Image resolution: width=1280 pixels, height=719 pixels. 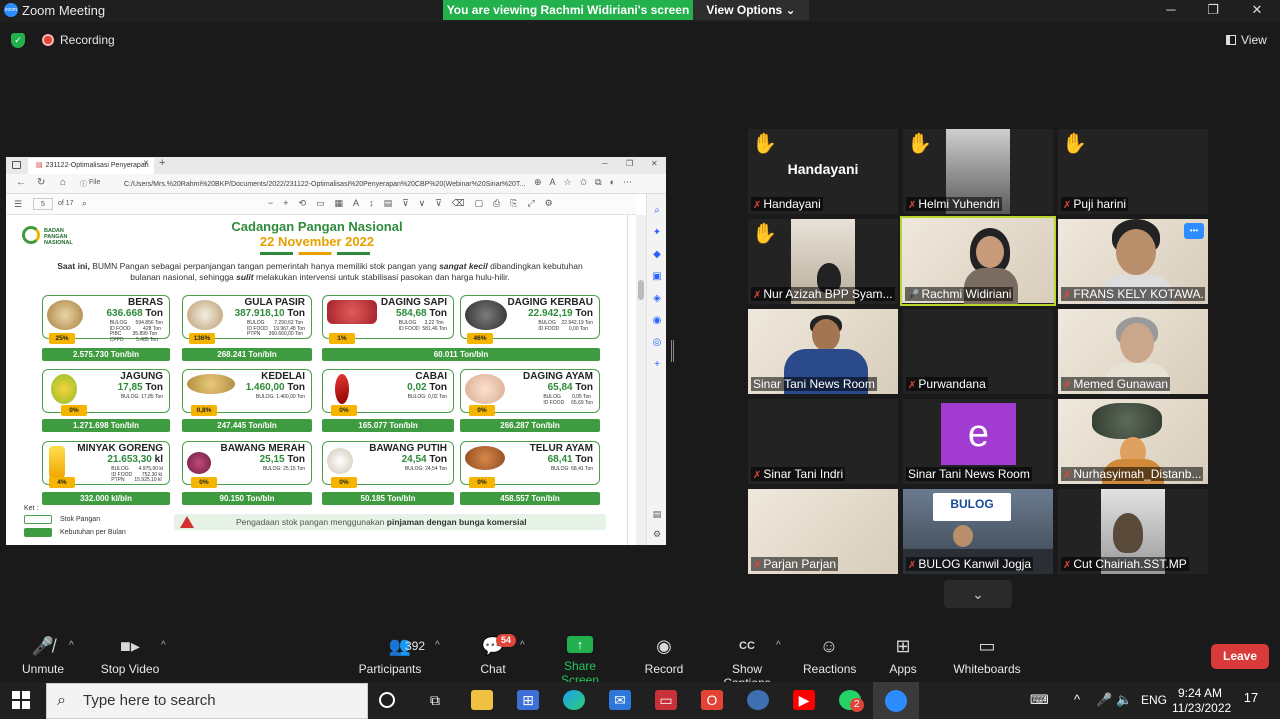 What do you see at coordinates (1240, 656) in the screenshot?
I see `leave-button: Leave` at bounding box center [1240, 656].